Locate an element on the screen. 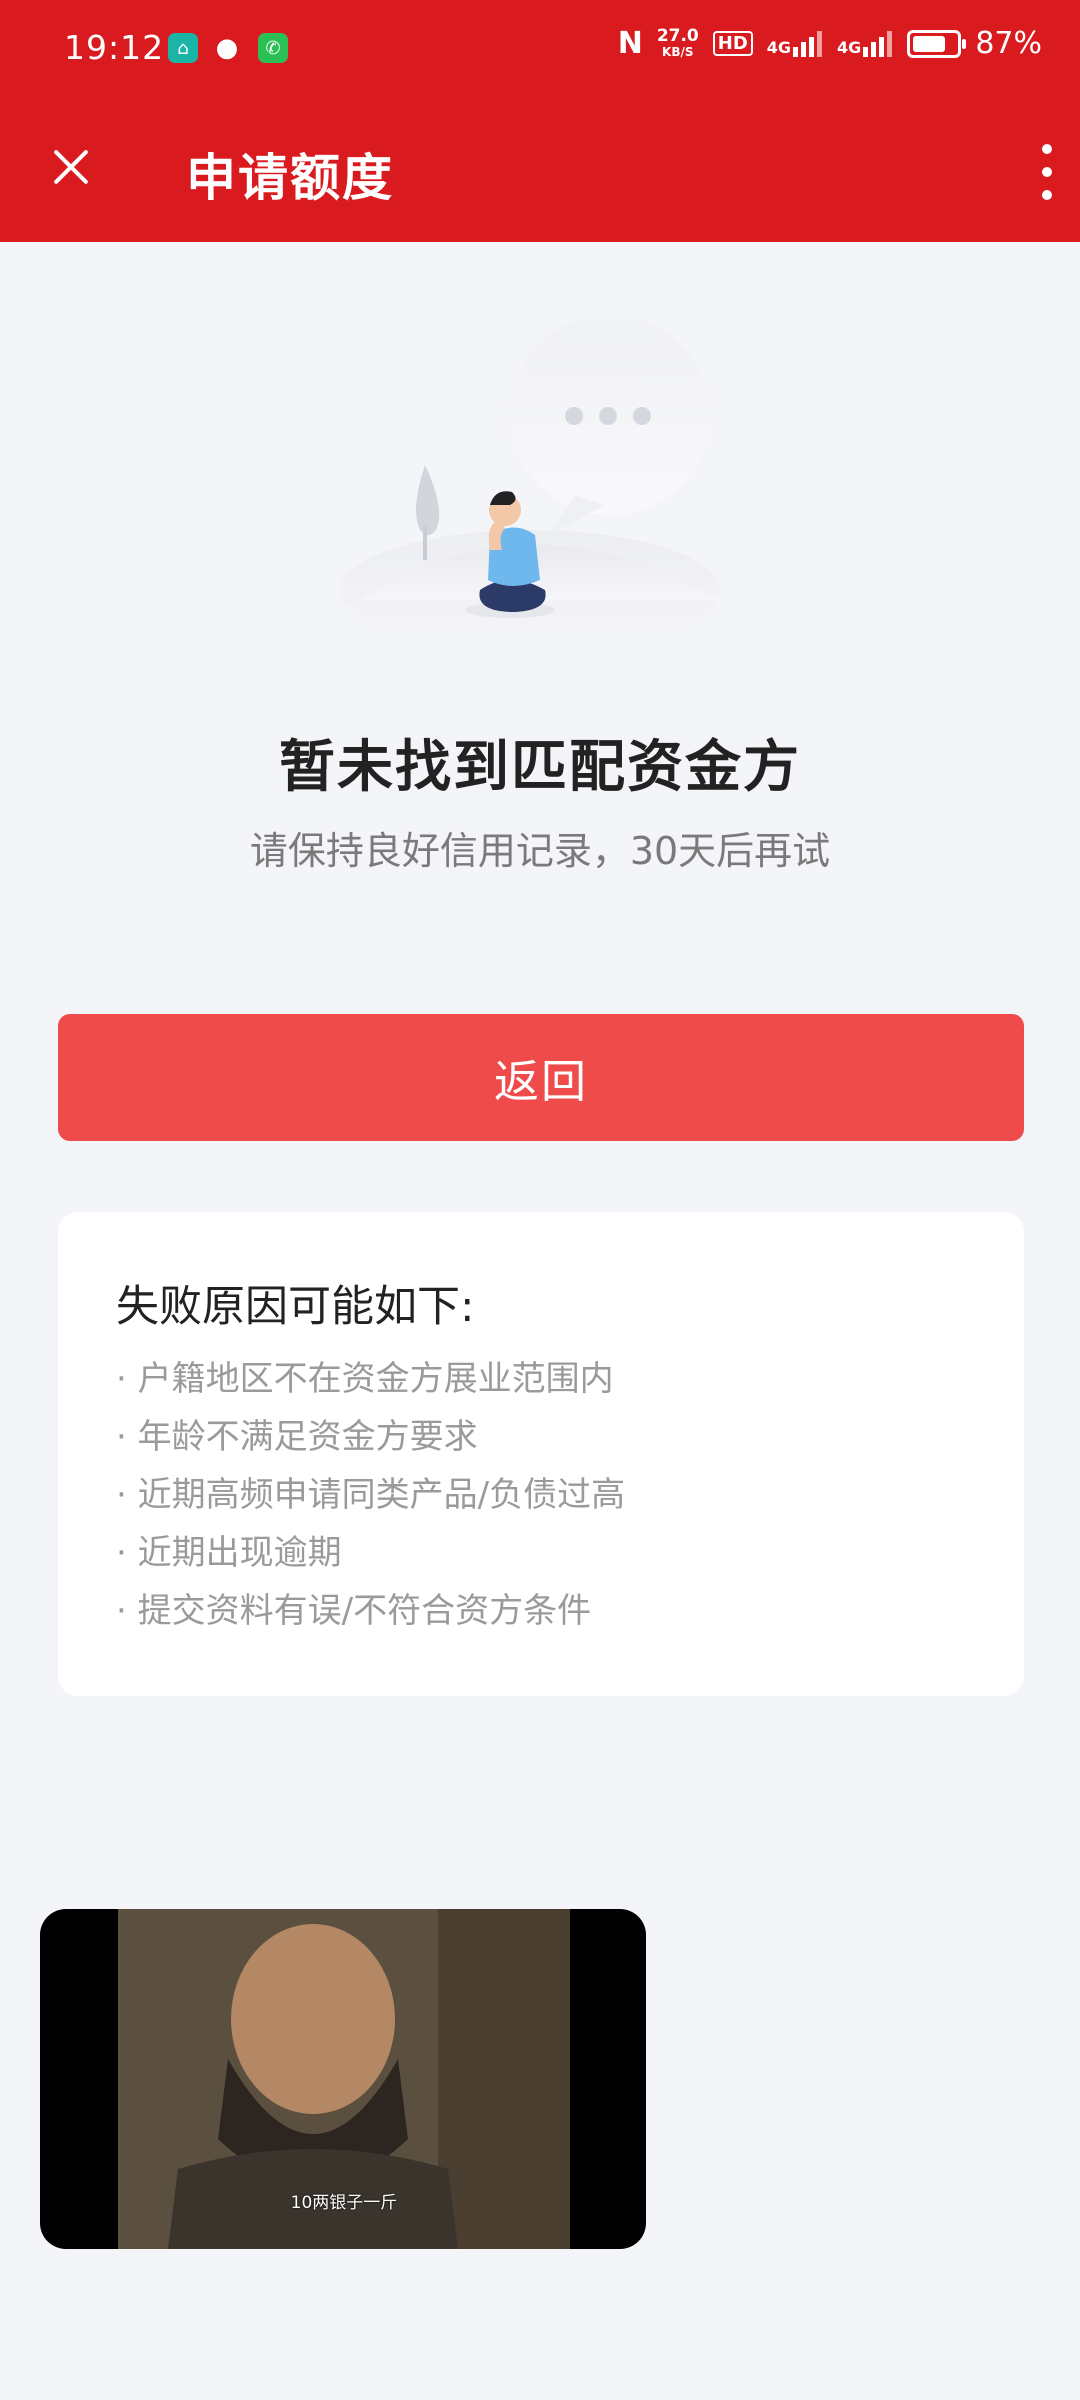 The width and height of the screenshot is (1080, 2400). failure-reasons-title: 失败原因可能如下: is located at coordinates (295, 1307).